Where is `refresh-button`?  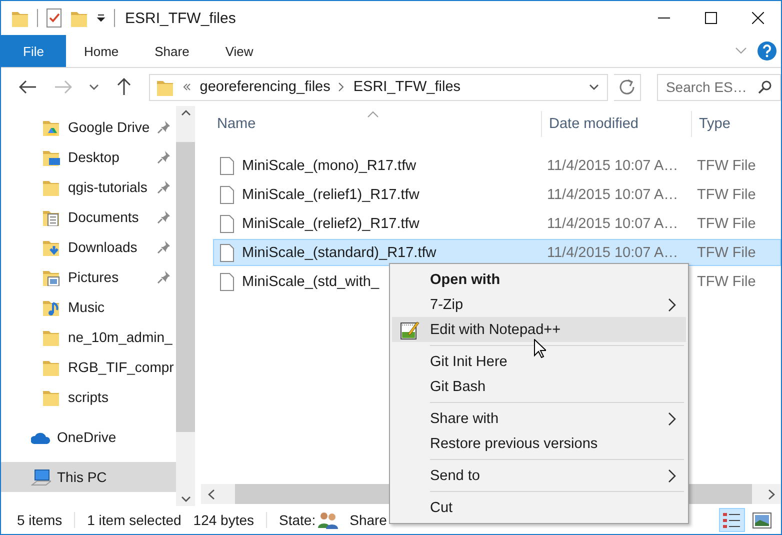
refresh-button is located at coordinates (627, 87).